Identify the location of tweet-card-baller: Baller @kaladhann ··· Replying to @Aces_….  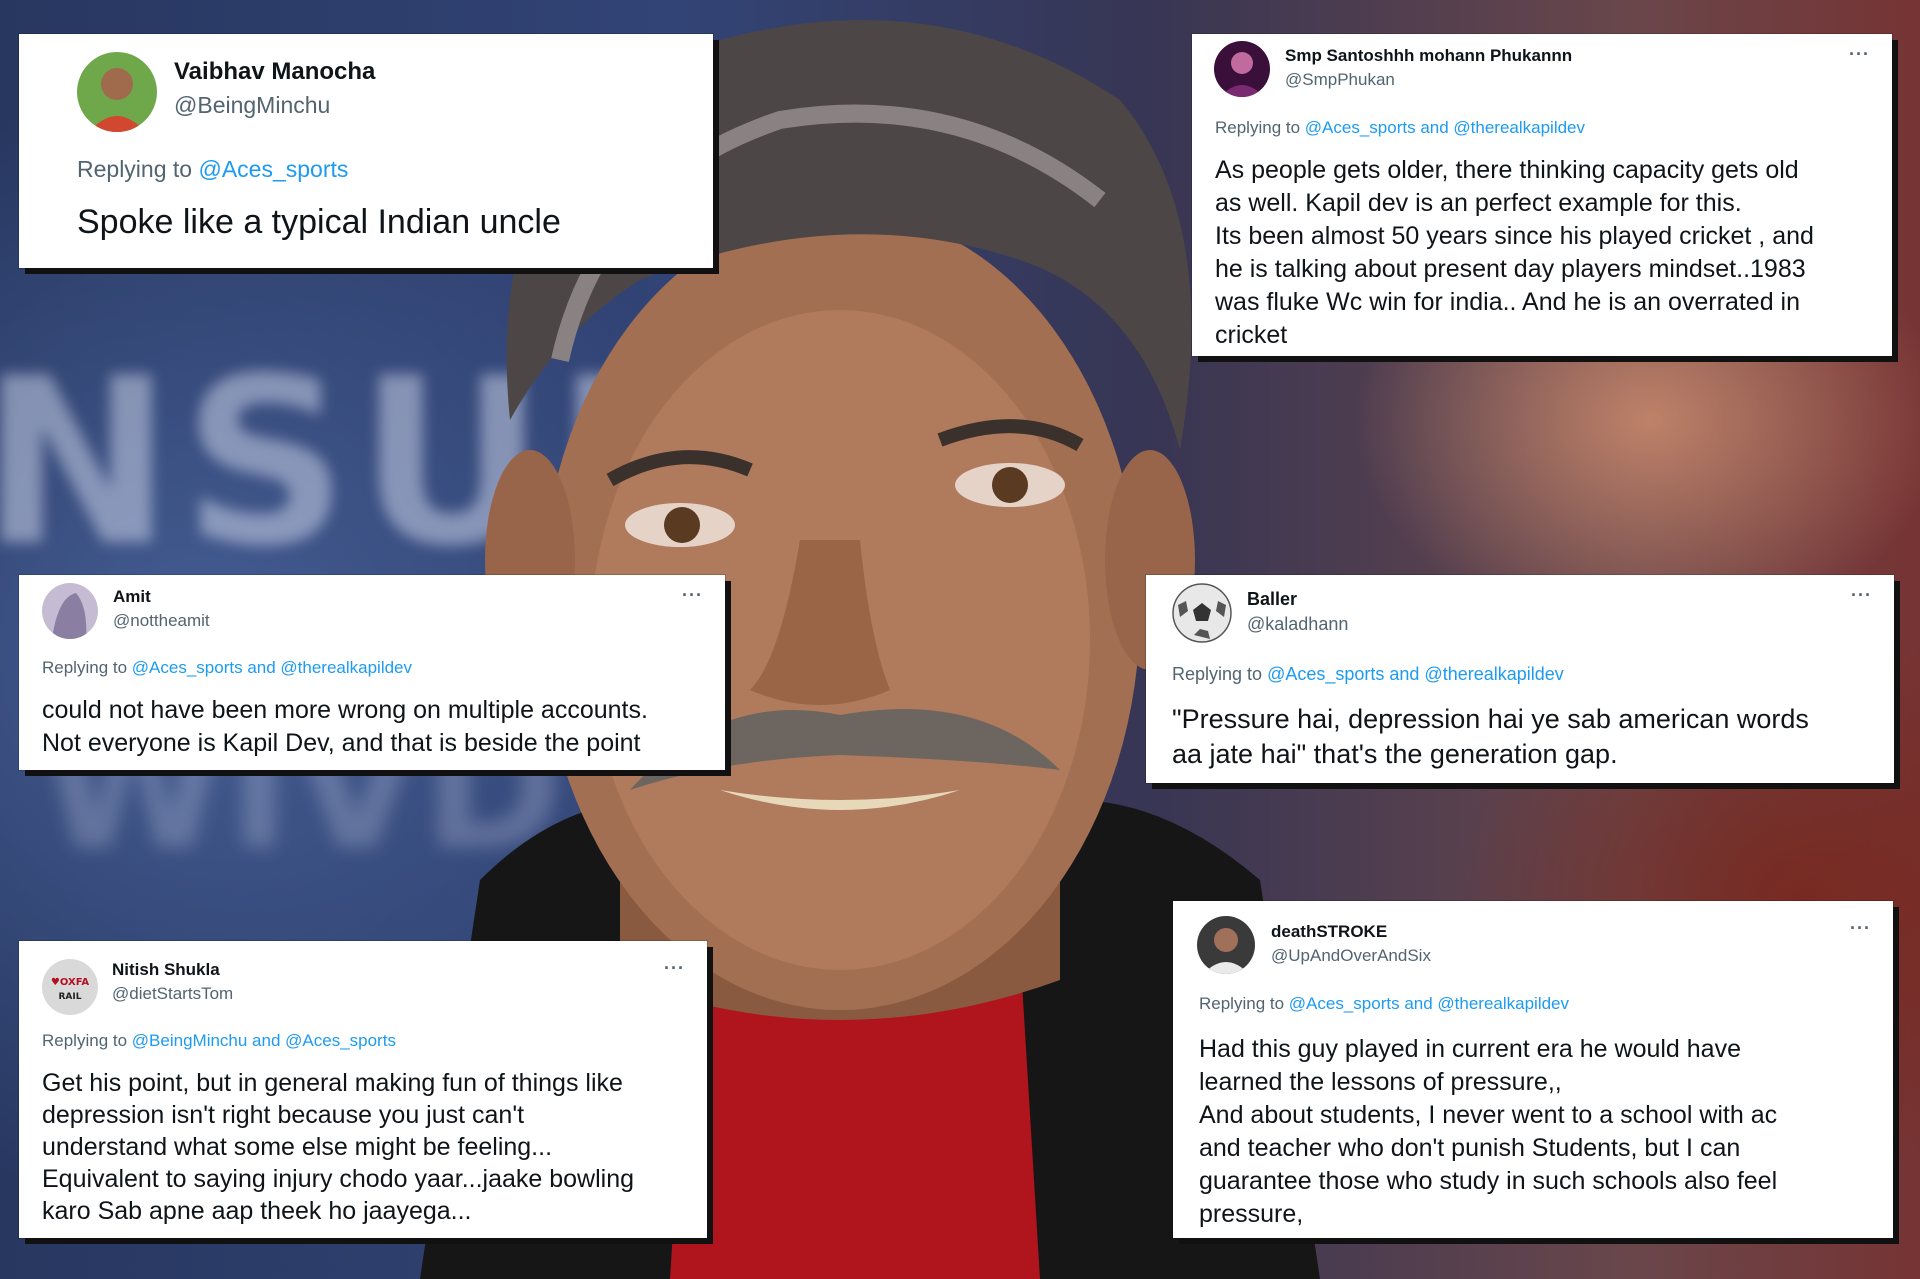
(1520, 679).